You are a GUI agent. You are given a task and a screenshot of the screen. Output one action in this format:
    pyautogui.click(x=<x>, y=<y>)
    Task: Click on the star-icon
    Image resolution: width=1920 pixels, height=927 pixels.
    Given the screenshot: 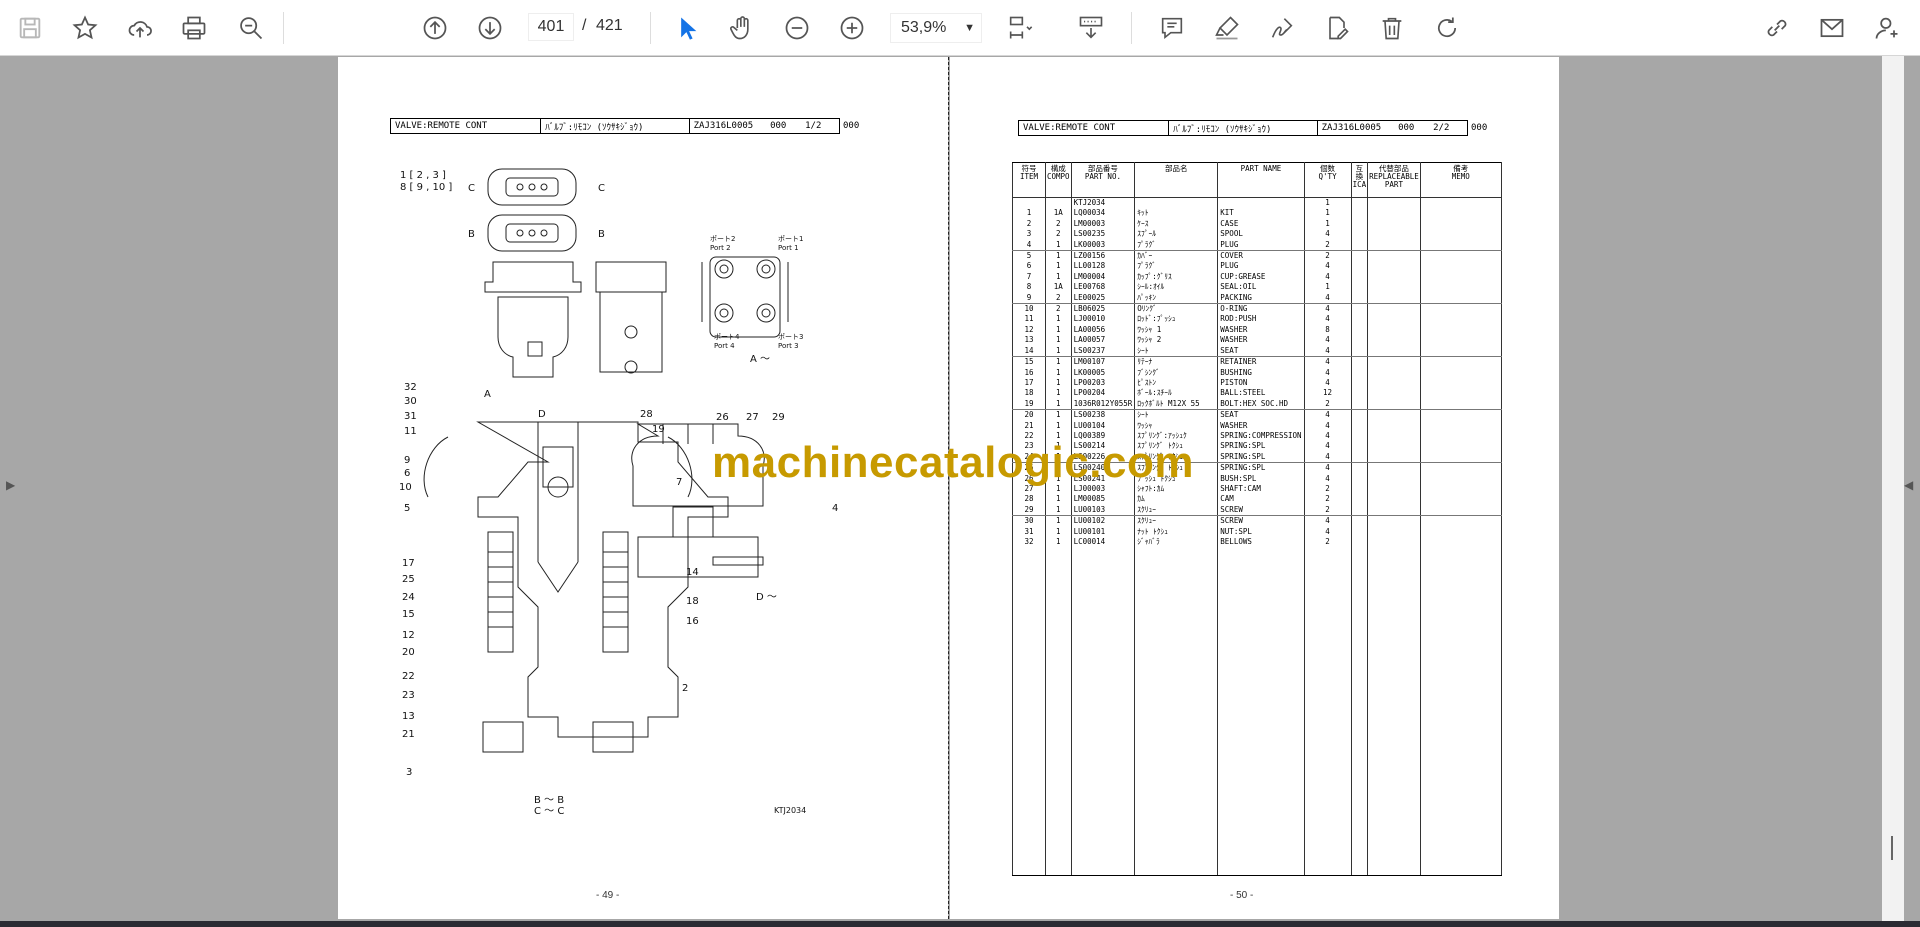 What is the action you would take?
    pyautogui.click(x=85, y=28)
    